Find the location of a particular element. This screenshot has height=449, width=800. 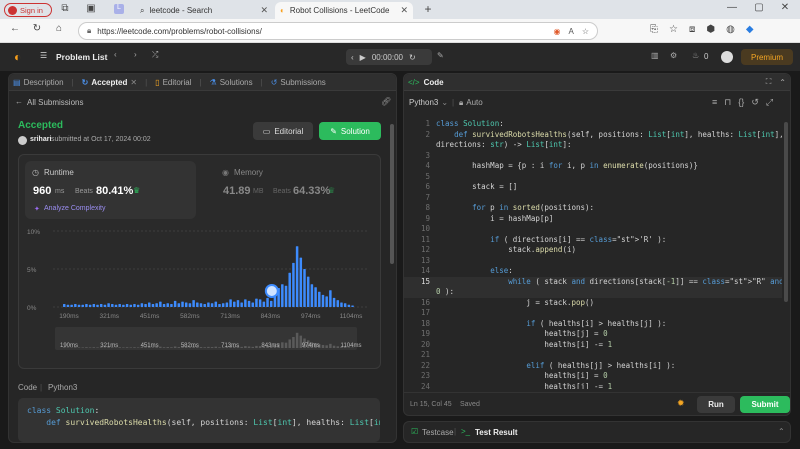

ext-icon: ⬢ is located at coordinates (710, 29).